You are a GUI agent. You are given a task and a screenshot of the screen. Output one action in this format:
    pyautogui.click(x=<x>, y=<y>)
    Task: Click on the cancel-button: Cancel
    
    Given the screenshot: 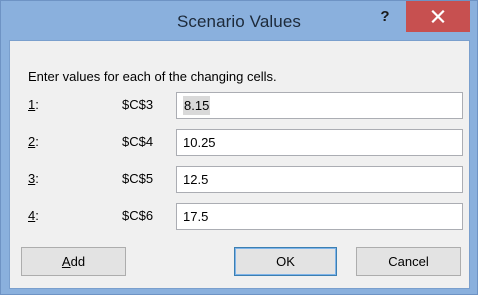 What is the action you would take?
    pyautogui.click(x=408, y=261)
    